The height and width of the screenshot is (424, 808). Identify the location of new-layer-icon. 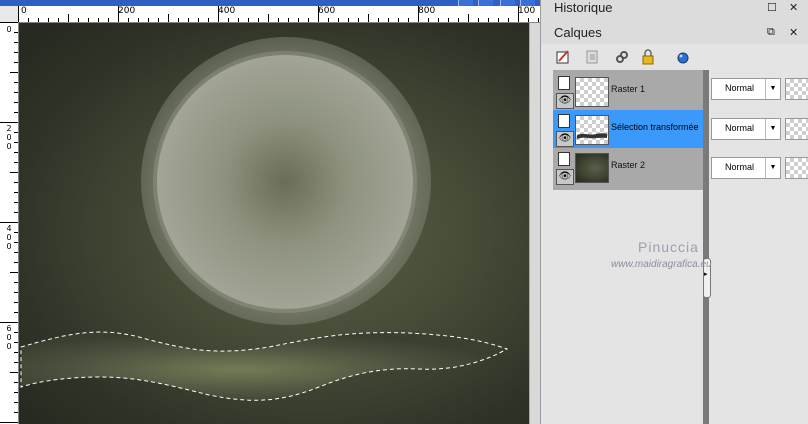
(563, 57).